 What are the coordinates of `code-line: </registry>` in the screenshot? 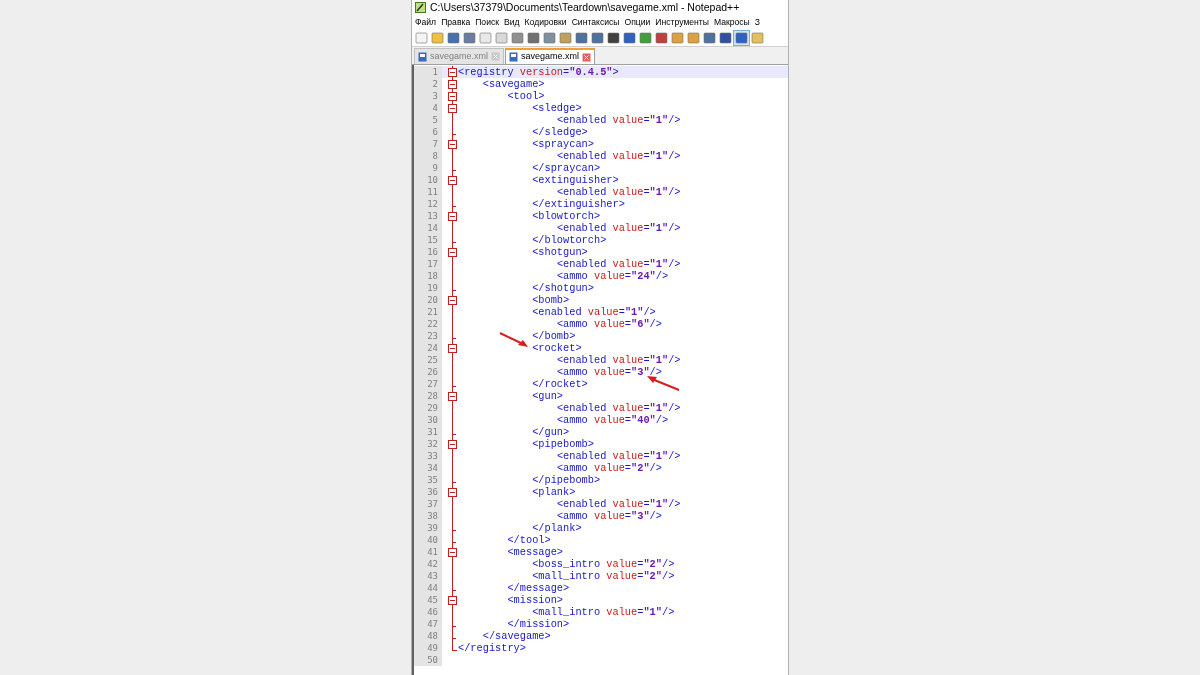 It's located at (492, 648).